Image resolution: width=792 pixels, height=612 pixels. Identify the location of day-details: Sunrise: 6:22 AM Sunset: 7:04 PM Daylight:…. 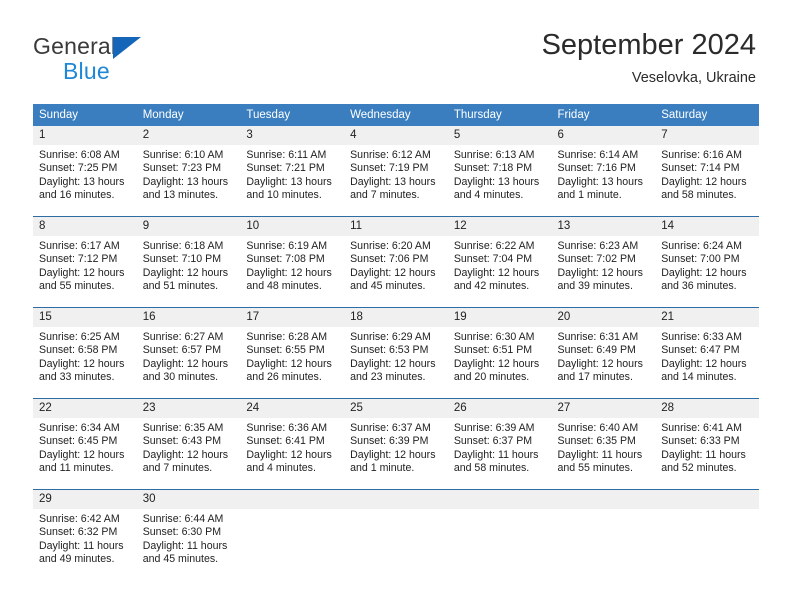
(500, 265).